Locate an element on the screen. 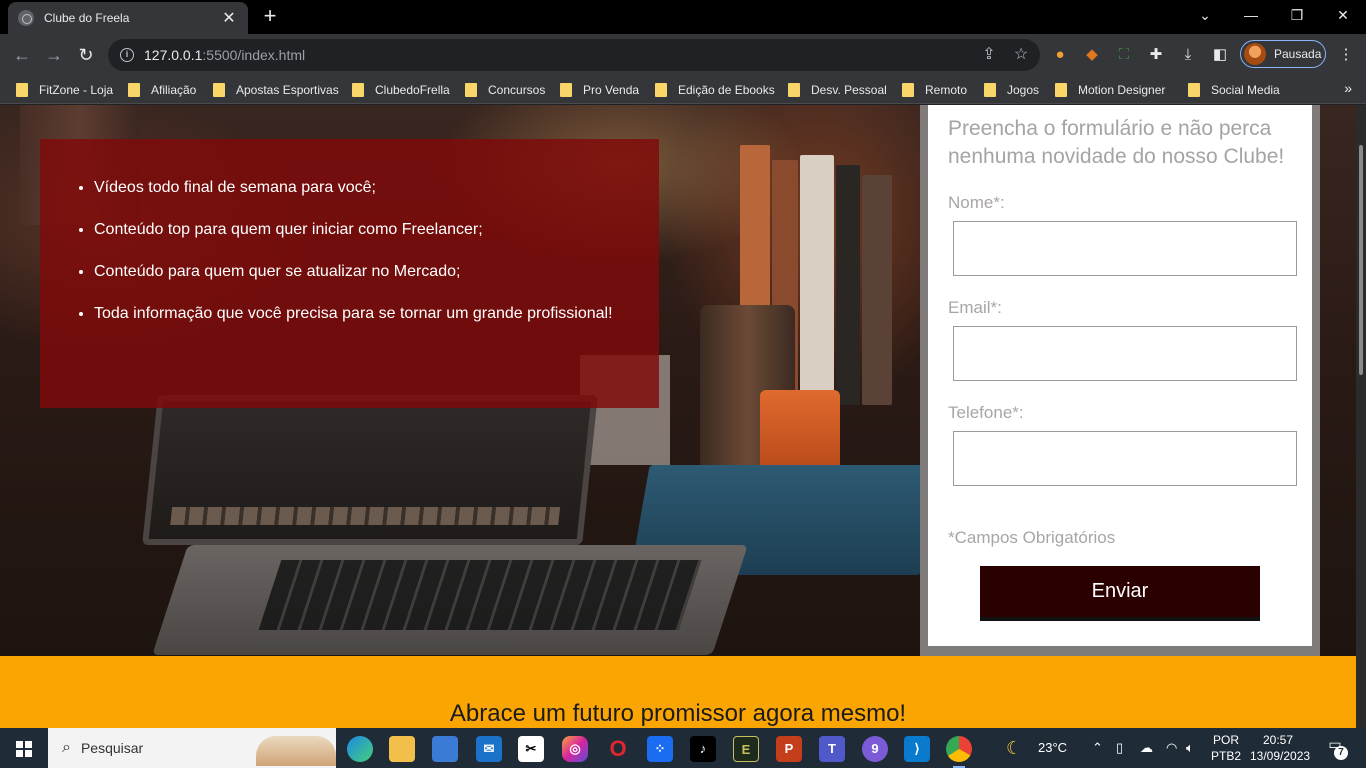 The height and width of the screenshot is (768, 1366). profile-label: Pausada is located at coordinates (1298, 54).